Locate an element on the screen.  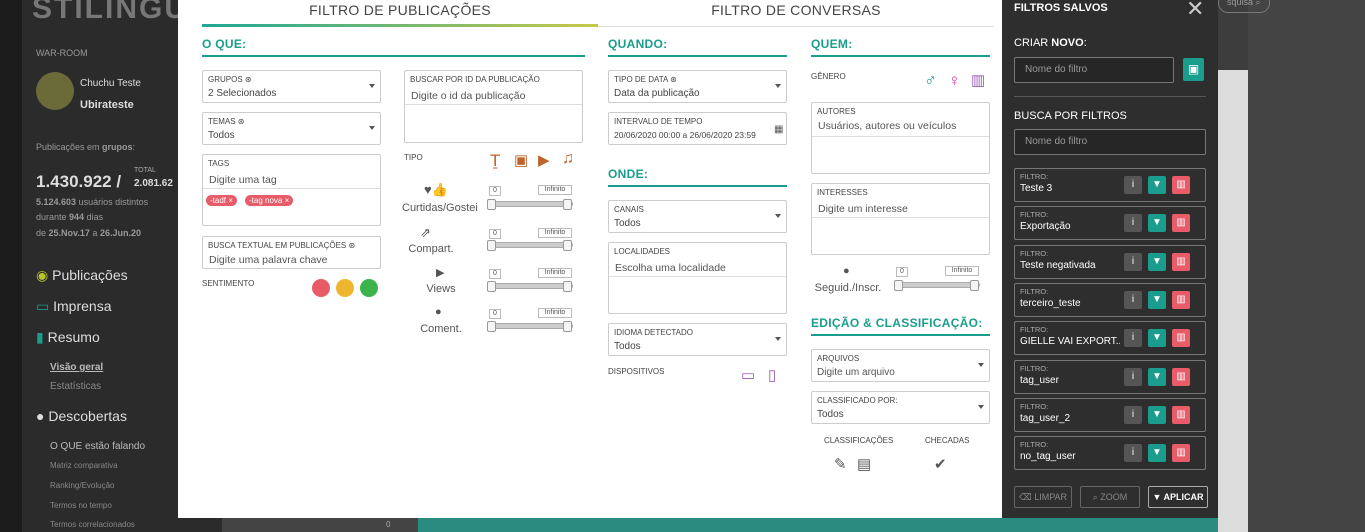
curtidas-slider is located at coordinates (531, 204).